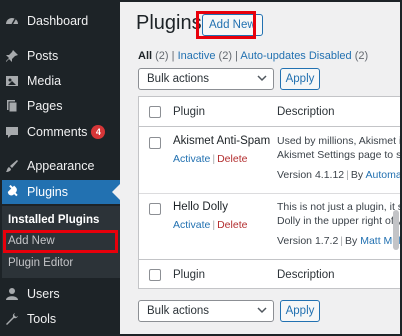 This screenshot has height=336, width=402. Describe the element at coordinates (42, 319) in the screenshot. I see `sidebar-item-label: Tools` at that location.